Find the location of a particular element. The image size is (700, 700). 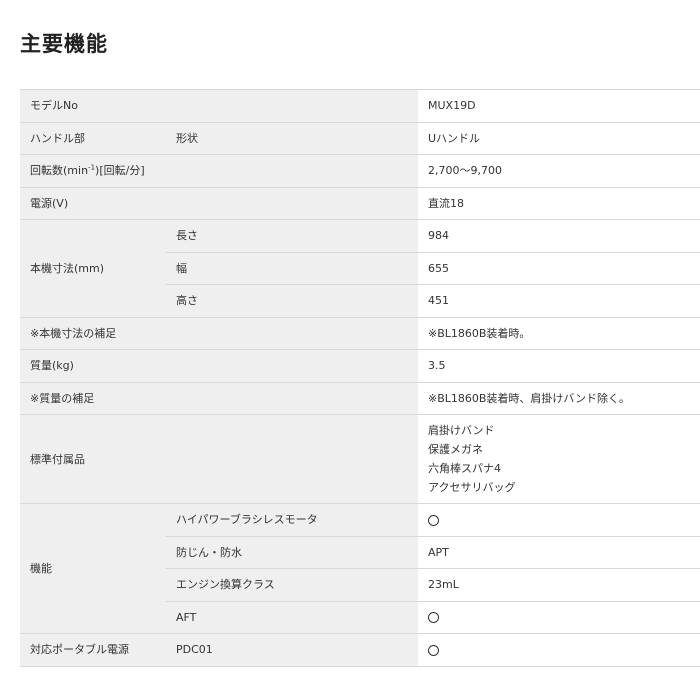

row-value-engine-class: 23mL is located at coordinates (559, 585).